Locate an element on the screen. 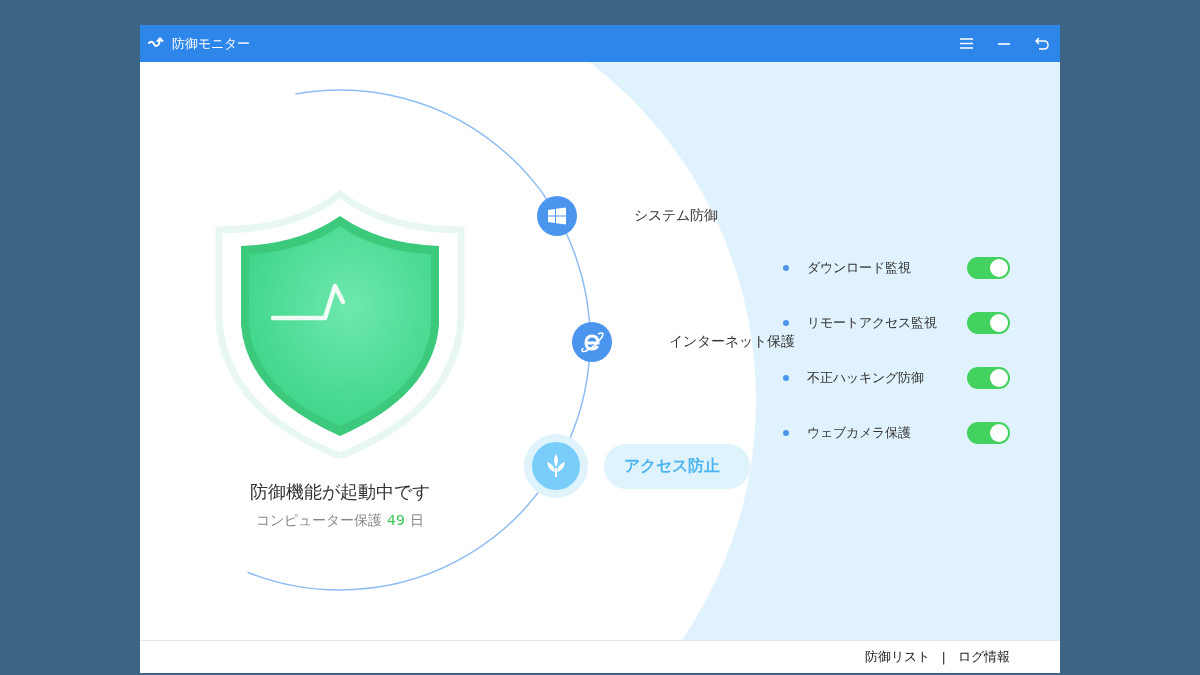 The height and width of the screenshot is (675, 1200). category-label: インターネット保護 is located at coordinates (732, 342).